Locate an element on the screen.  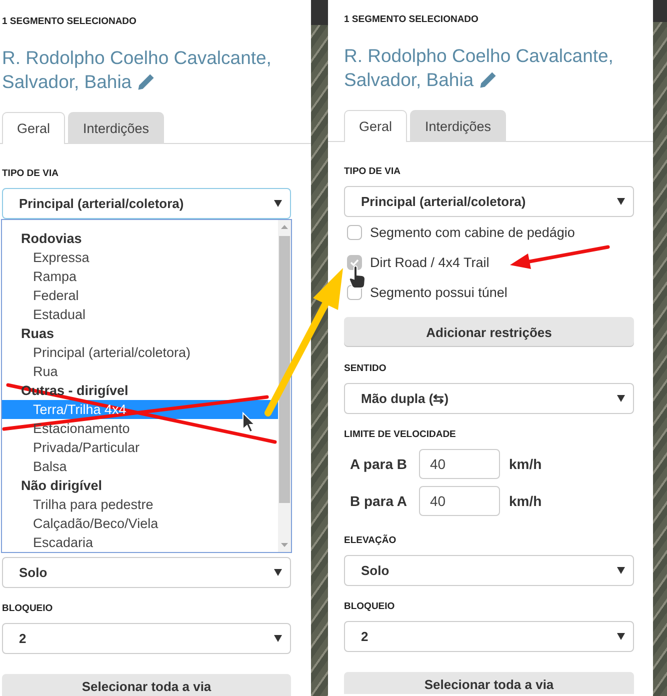
dropdown-option: Rua is located at coordinates (140, 371).